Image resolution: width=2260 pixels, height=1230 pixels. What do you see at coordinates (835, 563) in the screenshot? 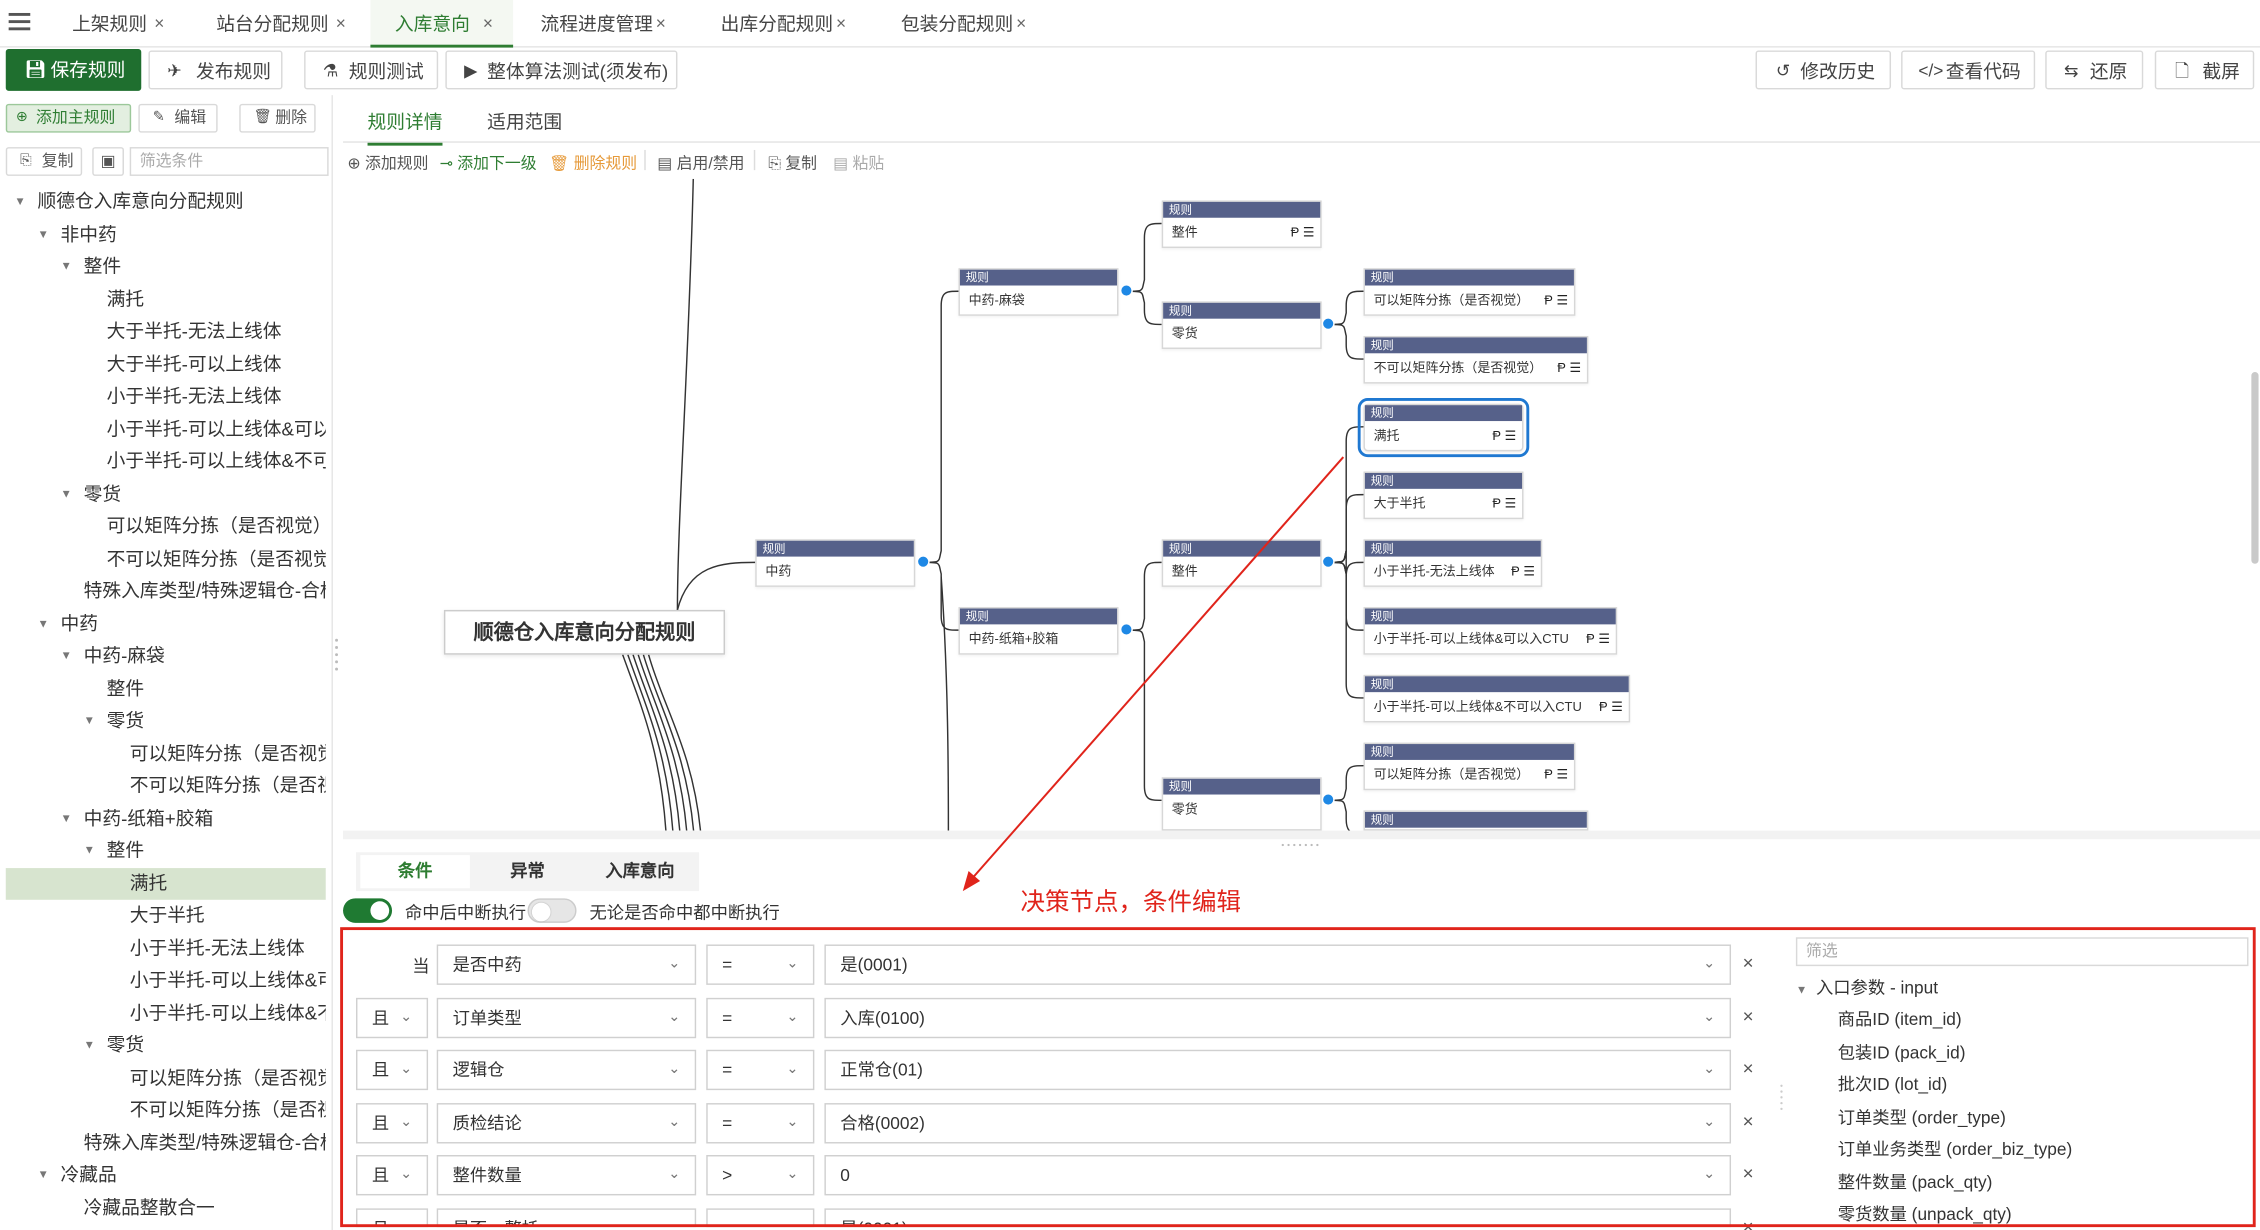
I see `rule-node: 规则 中药` at bounding box center [835, 563].